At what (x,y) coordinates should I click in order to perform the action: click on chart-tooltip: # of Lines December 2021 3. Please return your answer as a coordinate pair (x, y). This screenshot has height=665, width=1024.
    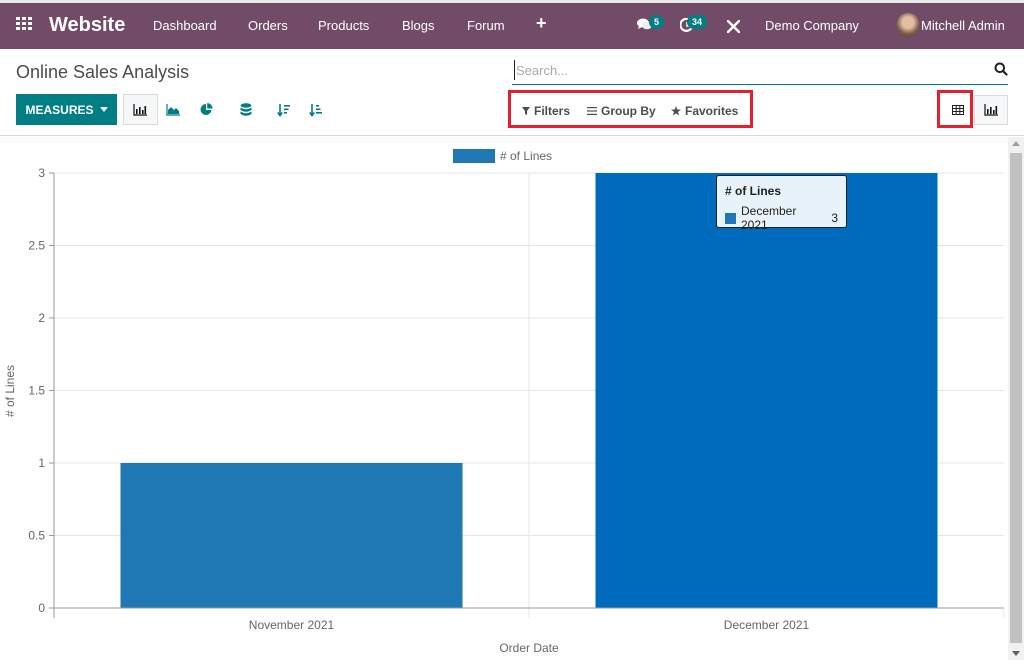
    Looking at the image, I should click on (781, 203).